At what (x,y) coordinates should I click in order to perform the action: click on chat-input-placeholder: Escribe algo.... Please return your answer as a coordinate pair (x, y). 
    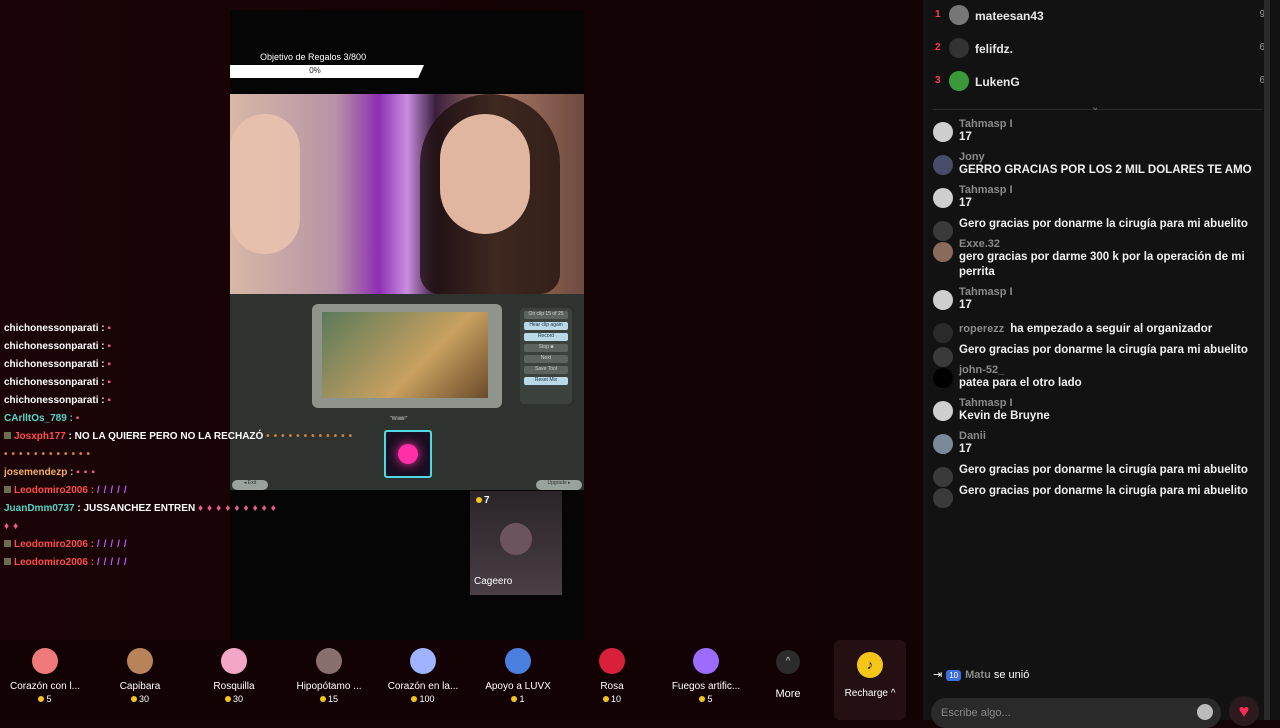
    Looking at the image, I should click on (976, 713).